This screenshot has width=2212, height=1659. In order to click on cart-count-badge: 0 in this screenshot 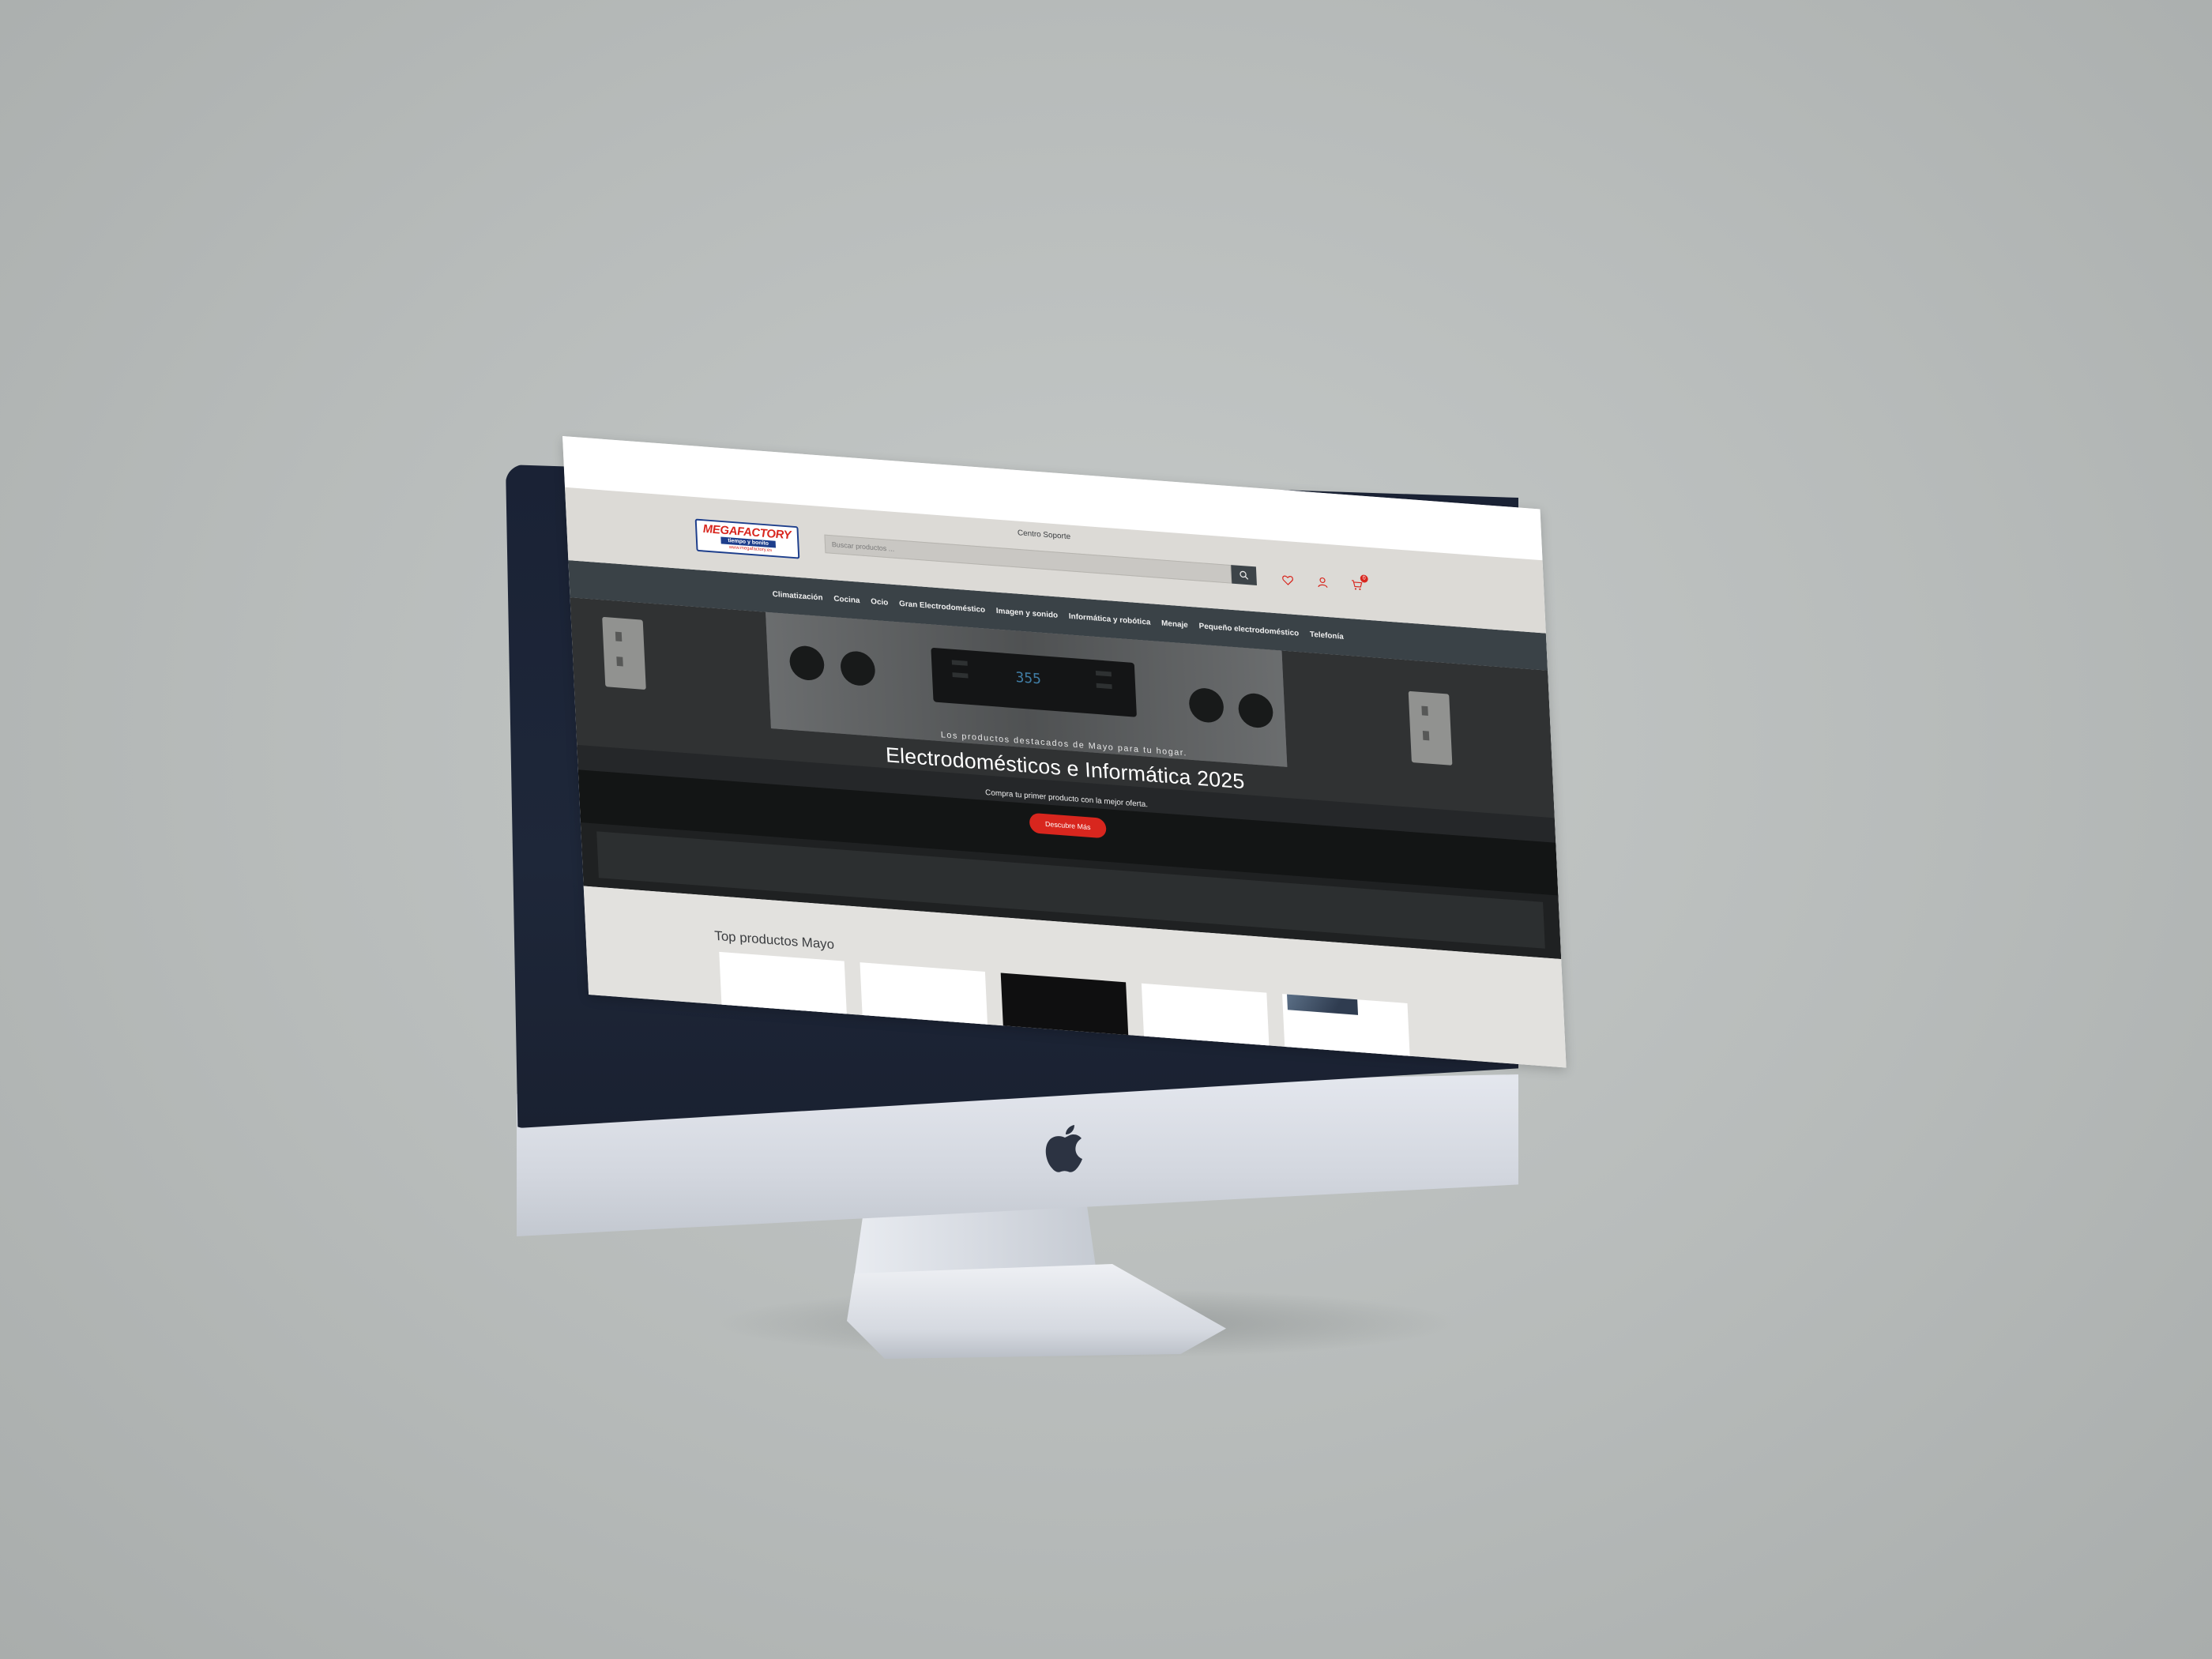, I will do `click(1364, 579)`.